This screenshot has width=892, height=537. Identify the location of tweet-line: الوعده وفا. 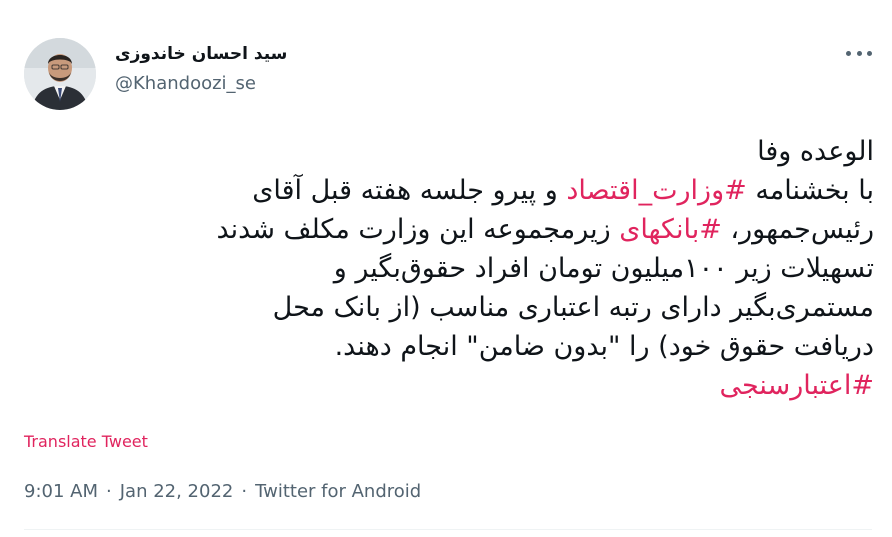
(449, 151).